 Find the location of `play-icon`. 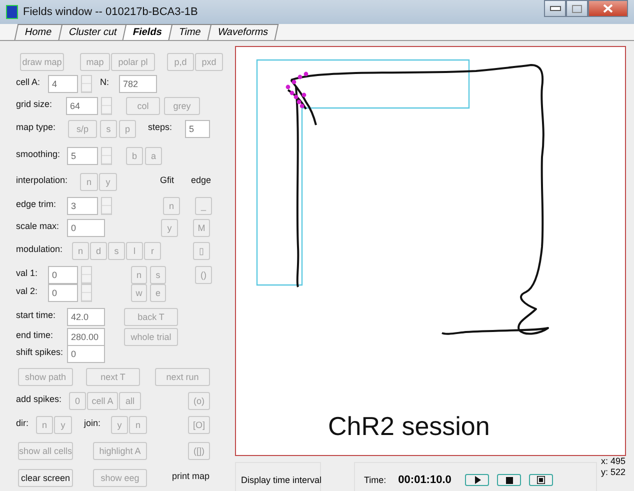

play-icon is located at coordinates (477, 480).